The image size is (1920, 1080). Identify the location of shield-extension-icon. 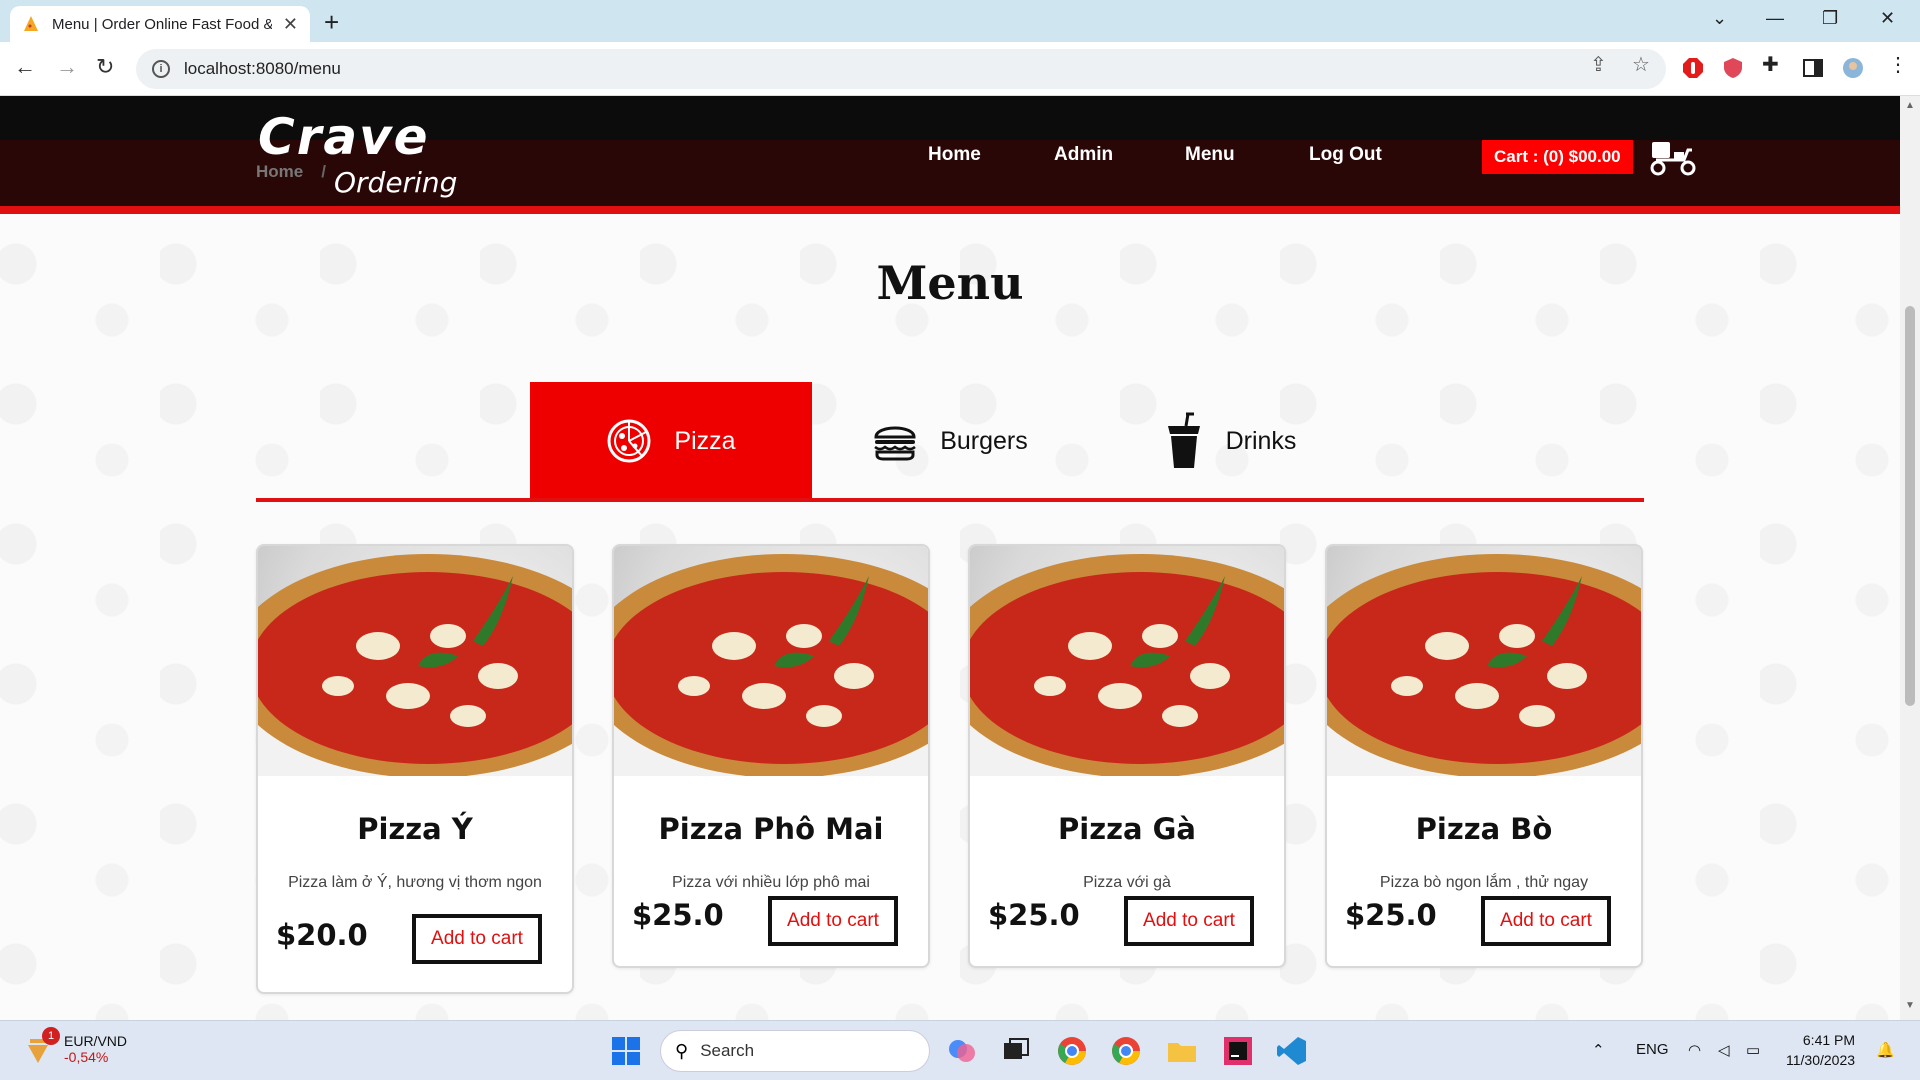
(1733, 68).